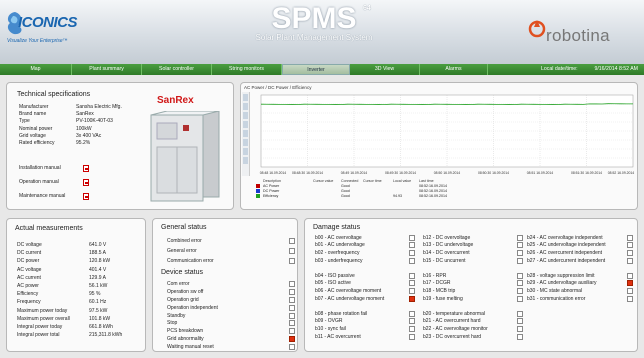 The image size is (644, 358). What do you see at coordinates (51, 182) in the screenshot?
I see `manual-label: Operation manual` at bounding box center [51, 182].